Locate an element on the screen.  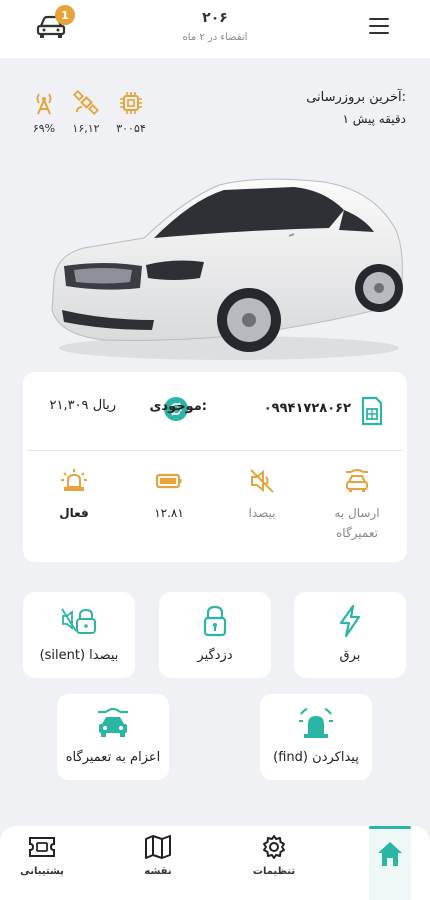
ticket-icon is located at coordinates (42, 847).